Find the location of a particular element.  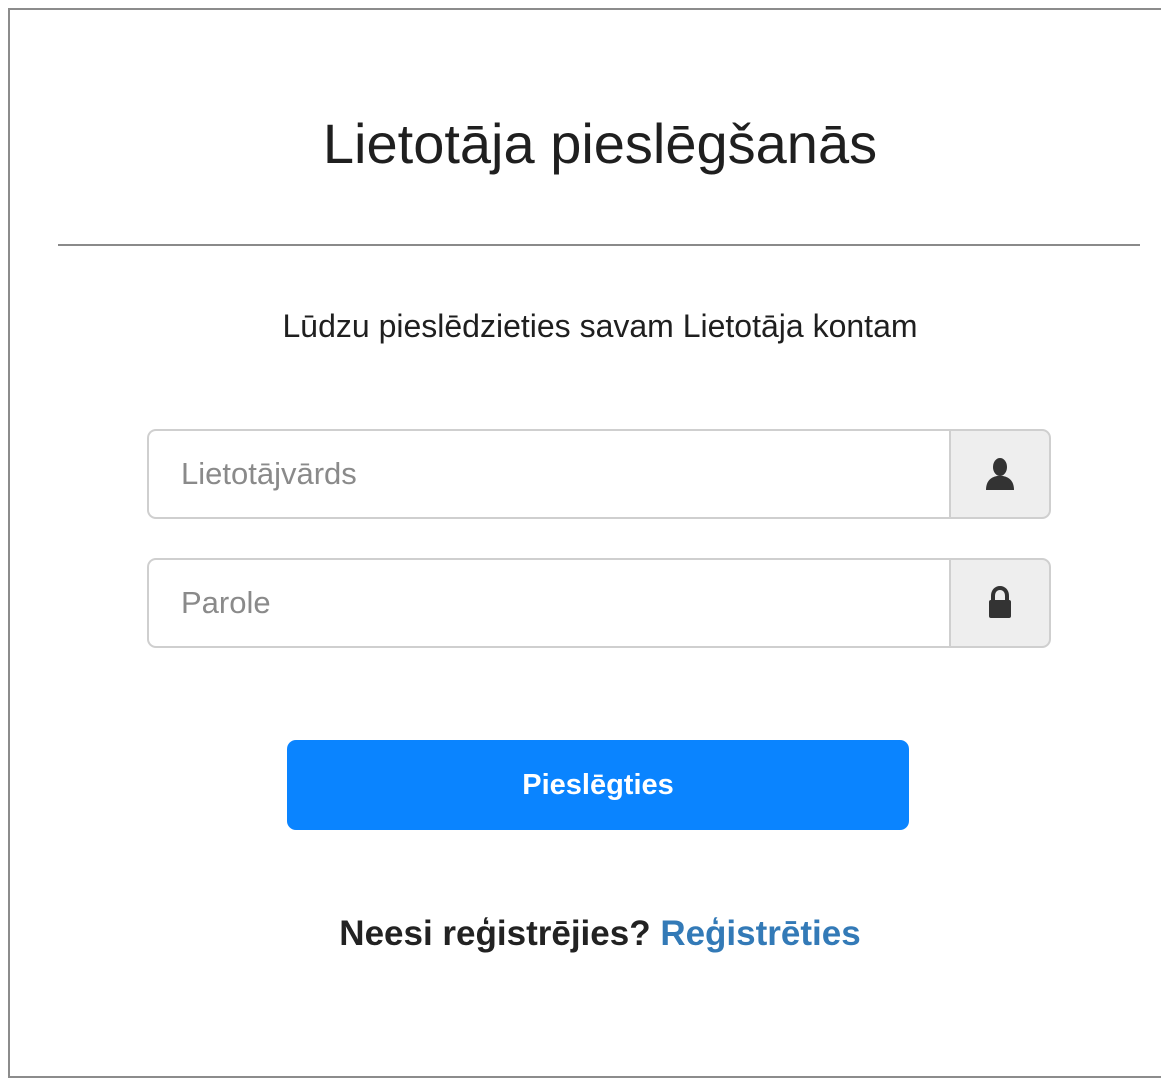

username-input is located at coordinates (548, 474).